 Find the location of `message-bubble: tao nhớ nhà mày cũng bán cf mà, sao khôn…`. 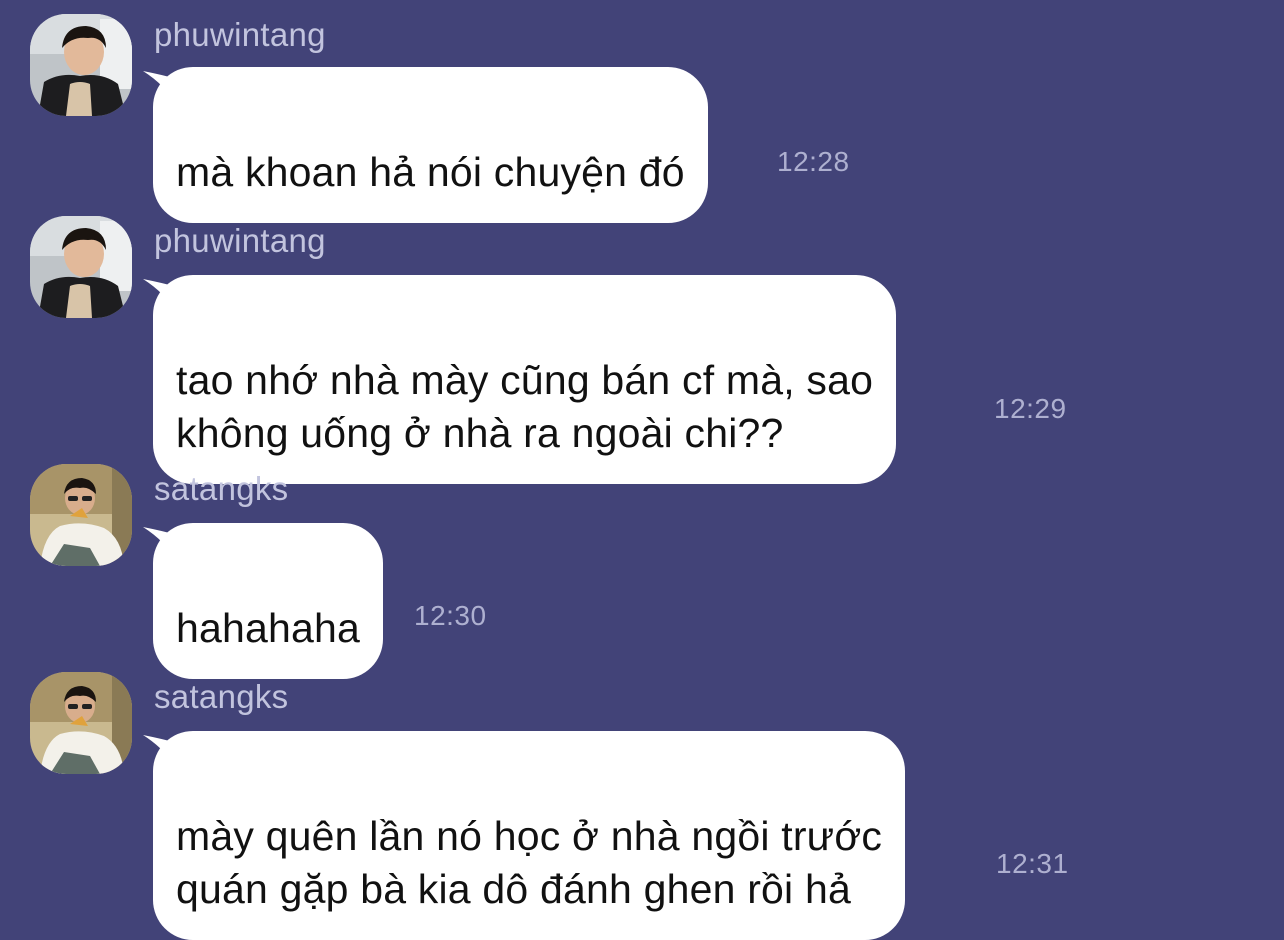

message-bubble: tao nhớ nhà mày cũng bán cf mà, sao khôn… is located at coordinates (525, 379).